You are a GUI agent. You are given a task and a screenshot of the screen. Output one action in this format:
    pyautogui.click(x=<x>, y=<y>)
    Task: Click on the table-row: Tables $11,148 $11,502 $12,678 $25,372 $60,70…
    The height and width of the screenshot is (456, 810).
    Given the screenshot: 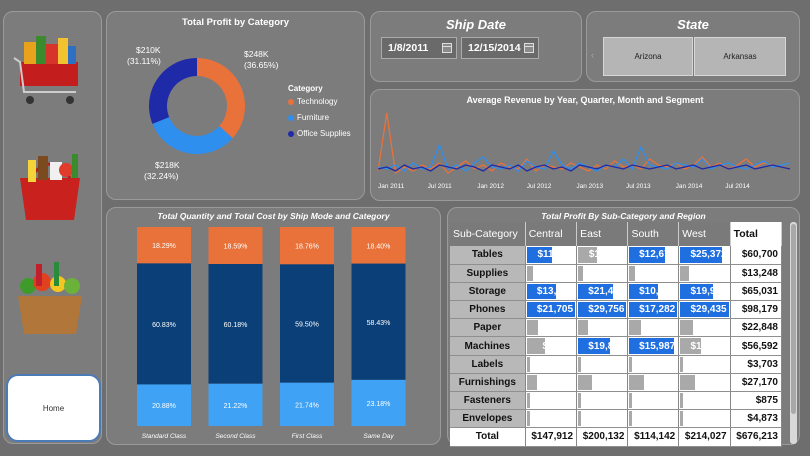 What is the action you would take?
    pyautogui.click(x=616, y=255)
    